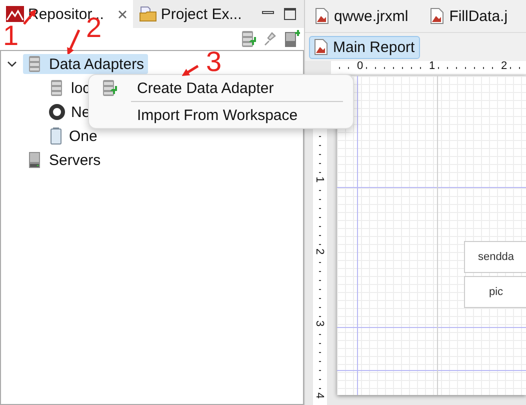 This screenshot has height=405, width=526. Describe the element at coordinates (73, 136) in the screenshot. I see `tree-item: One` at that location.